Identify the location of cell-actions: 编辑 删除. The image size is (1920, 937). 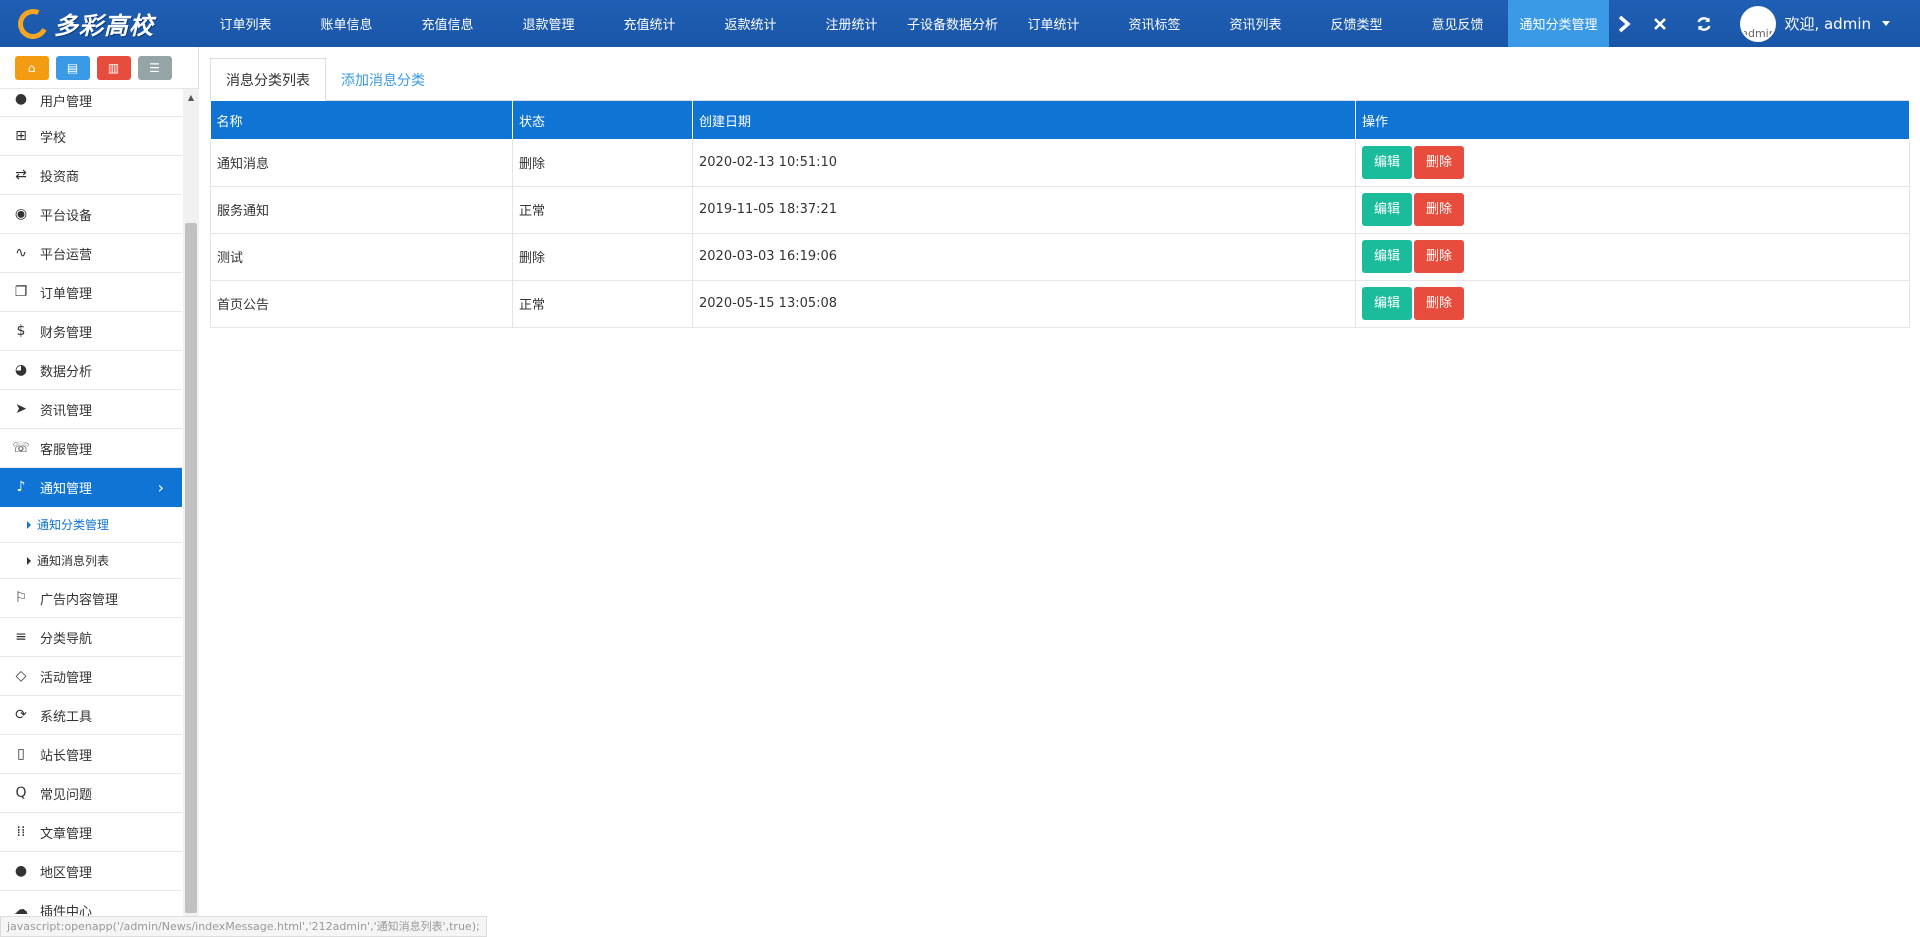
(1632, 257).